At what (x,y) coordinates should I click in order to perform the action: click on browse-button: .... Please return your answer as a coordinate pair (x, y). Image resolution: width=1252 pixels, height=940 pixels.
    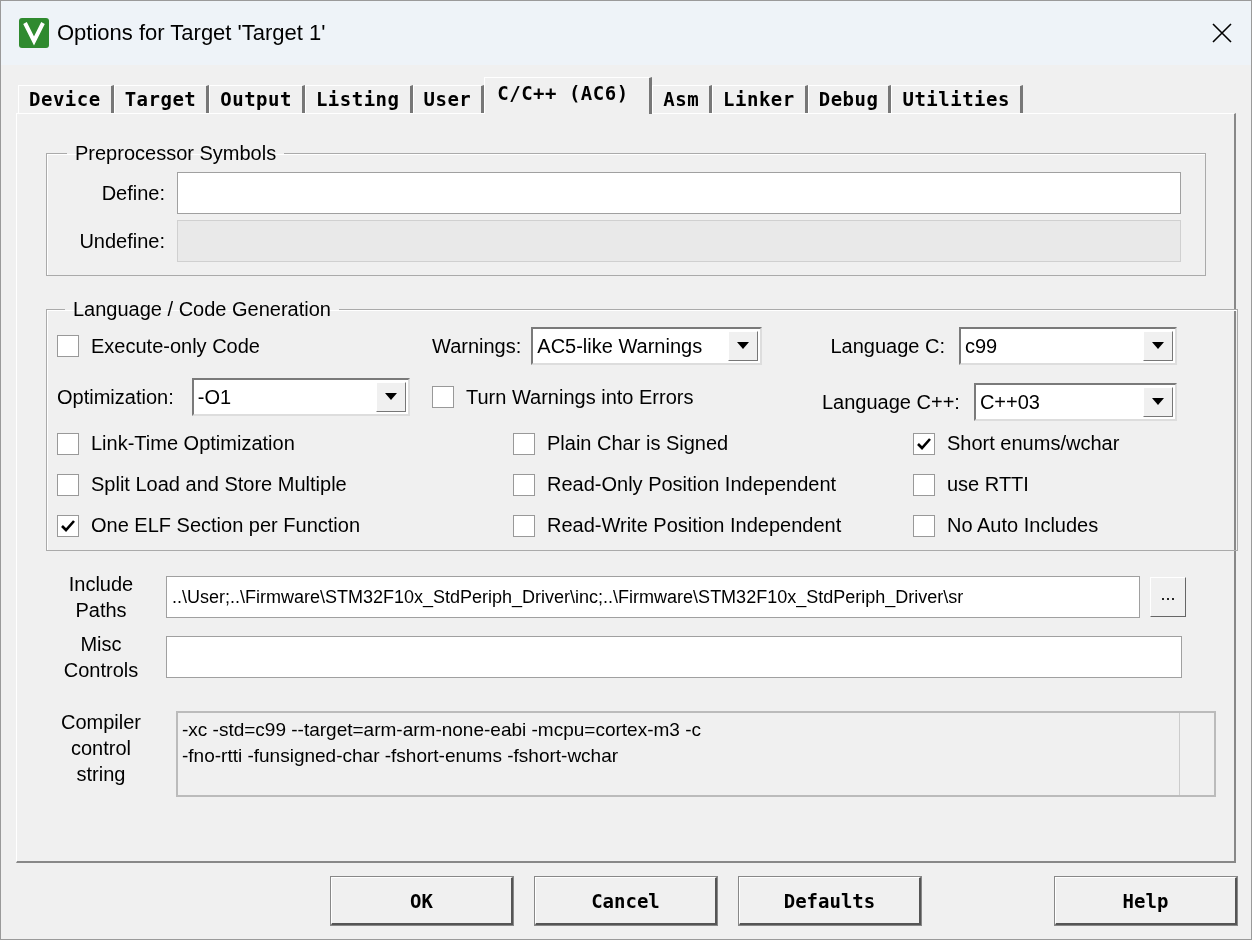
    Looking at the image, I should click on (1168, 597).